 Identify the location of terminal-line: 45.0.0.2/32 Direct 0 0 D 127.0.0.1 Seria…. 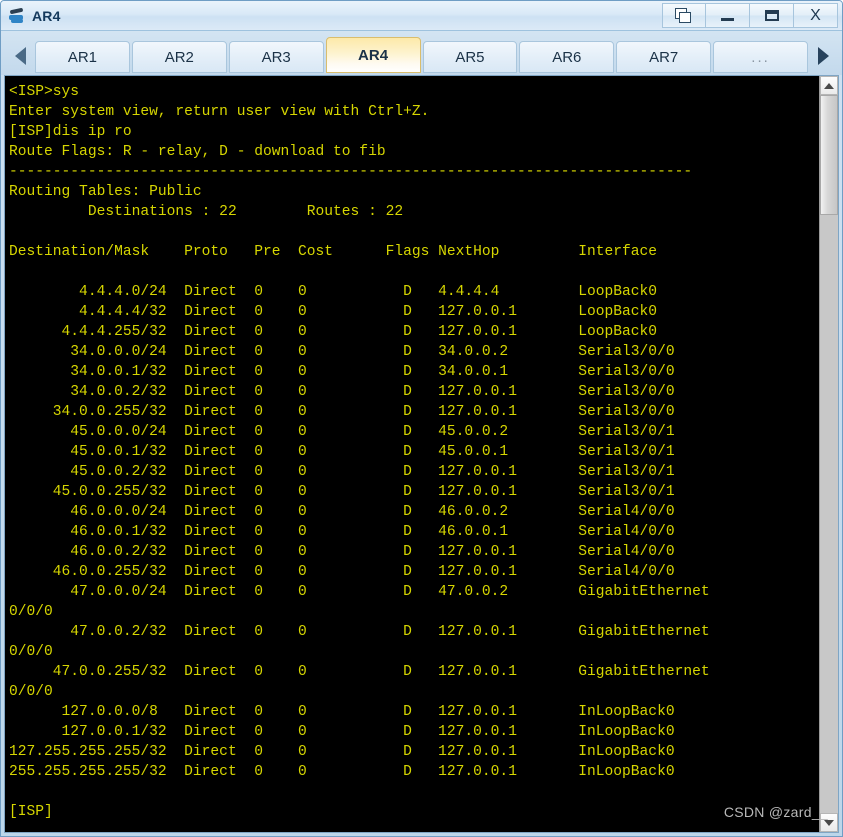
(342, 472).